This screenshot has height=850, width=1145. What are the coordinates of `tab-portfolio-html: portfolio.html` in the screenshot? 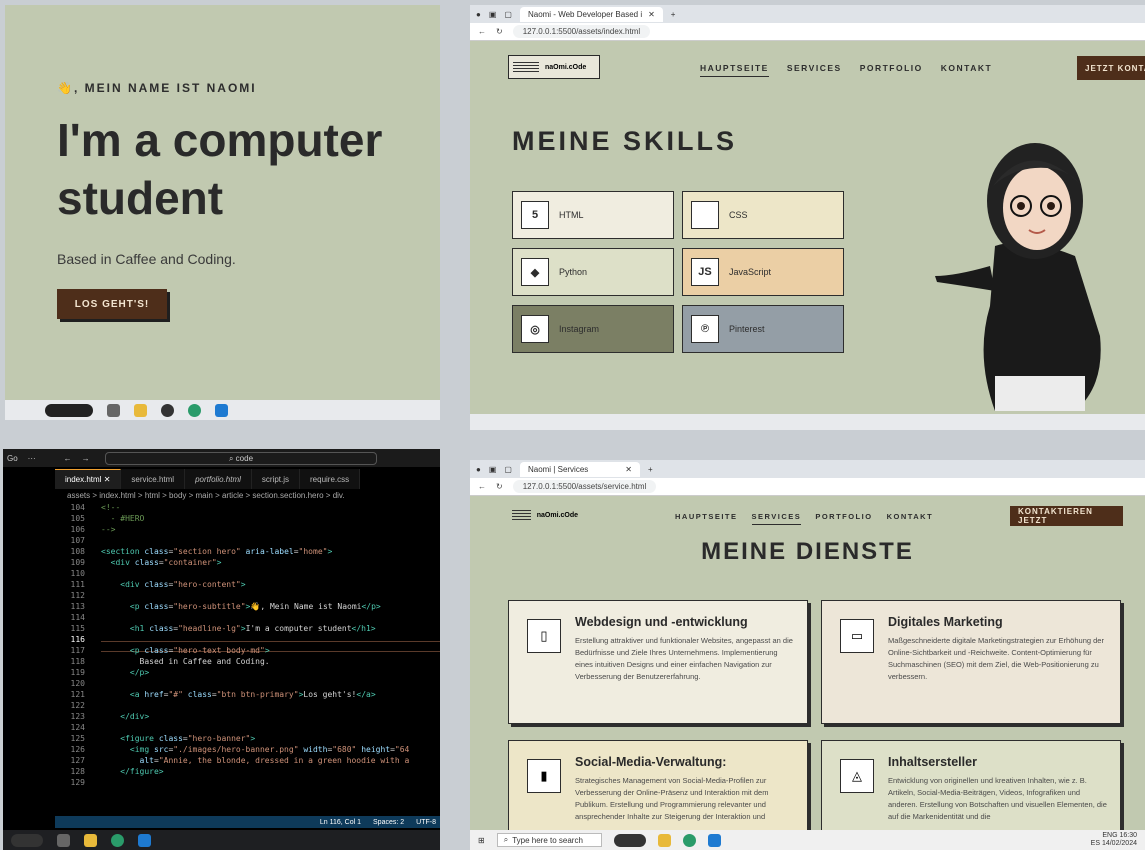 It's located at (218, 479).